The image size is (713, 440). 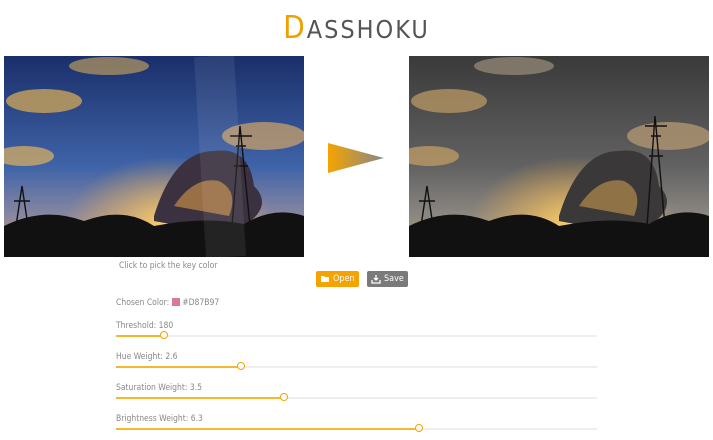 What do you see at coordinates (143, 303) in the screenshot?
I see `chosen-color-label: Chosen Color:` at bounding box center [143, 303].